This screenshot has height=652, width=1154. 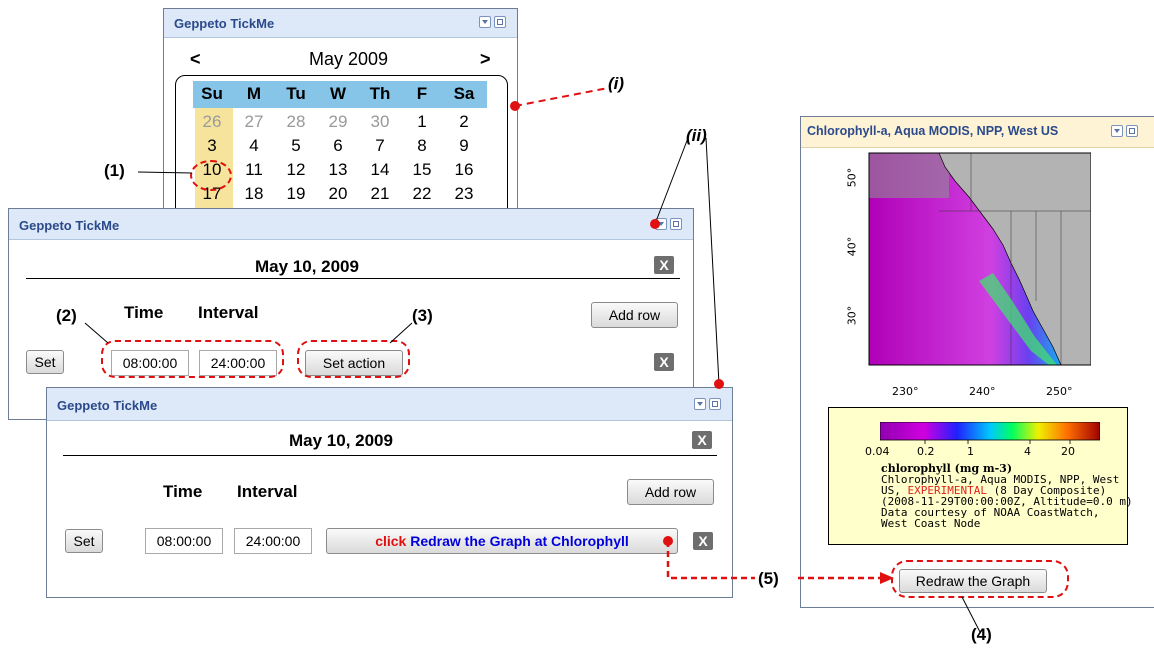 What do you see at coordinates (852, 315) in the screenshot?
I see `lat-label-30: 30°` at bounding box center [852, 315].